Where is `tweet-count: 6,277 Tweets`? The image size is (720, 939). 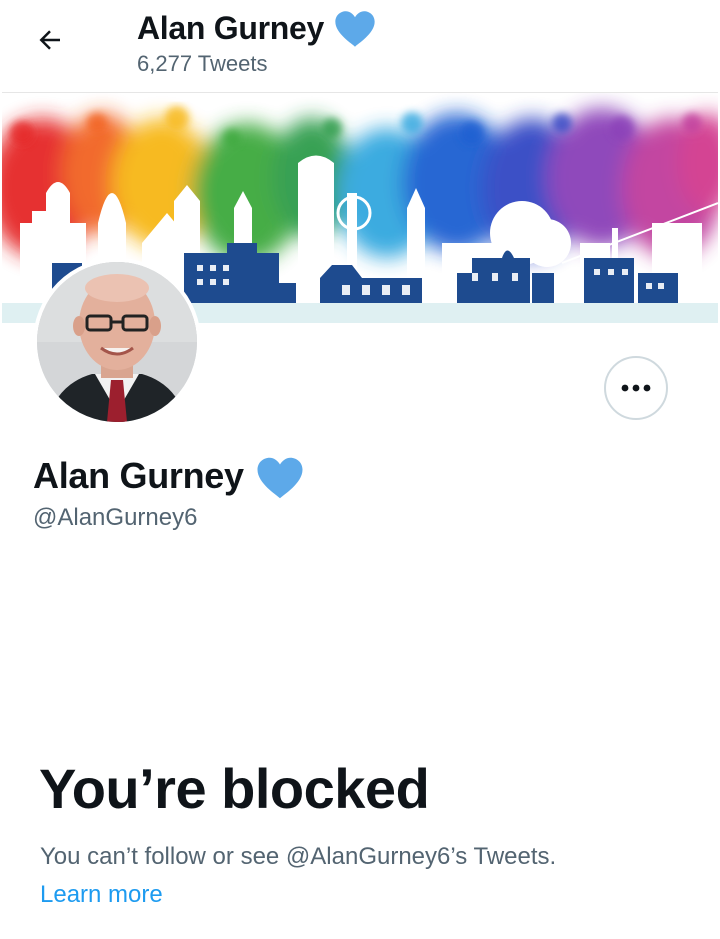 tweet-count: 6,277 Tweets is located at coordinates (202, 63).